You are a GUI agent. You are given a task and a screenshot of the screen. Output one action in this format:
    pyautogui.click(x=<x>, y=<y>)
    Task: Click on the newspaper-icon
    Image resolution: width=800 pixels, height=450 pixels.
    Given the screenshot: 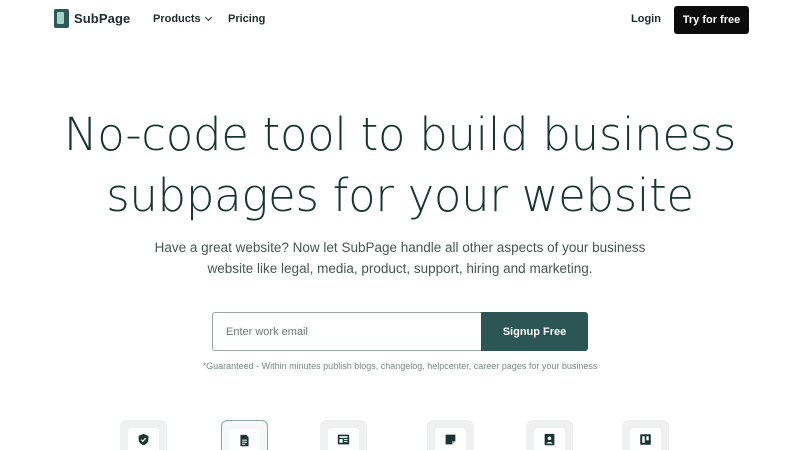 What is the action you would take?
    pyautogui.click(x=343, y=439)
    